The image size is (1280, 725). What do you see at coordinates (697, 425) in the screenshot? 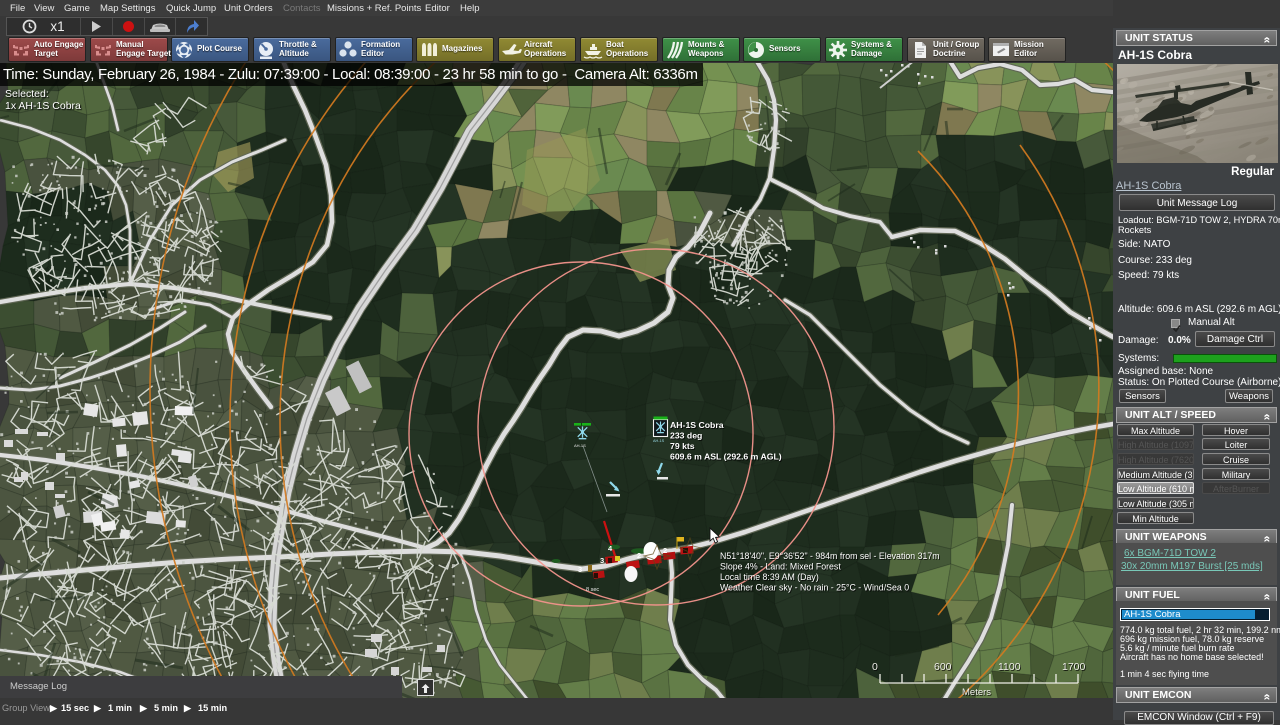
I see `svg-text: AH-1S Cobra` at bounding box center [697, 425].